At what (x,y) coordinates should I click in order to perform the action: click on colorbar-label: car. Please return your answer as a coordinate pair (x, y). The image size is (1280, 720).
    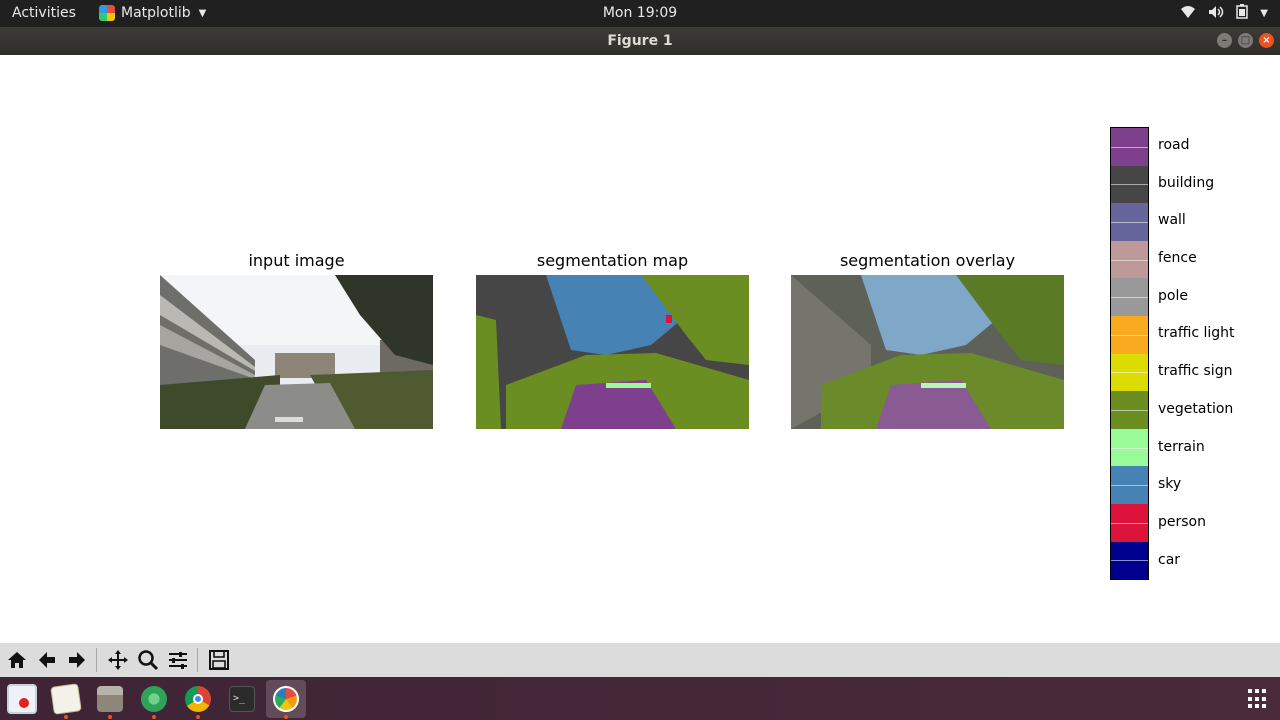
    Looking at the image, I should click on (1169, 559).